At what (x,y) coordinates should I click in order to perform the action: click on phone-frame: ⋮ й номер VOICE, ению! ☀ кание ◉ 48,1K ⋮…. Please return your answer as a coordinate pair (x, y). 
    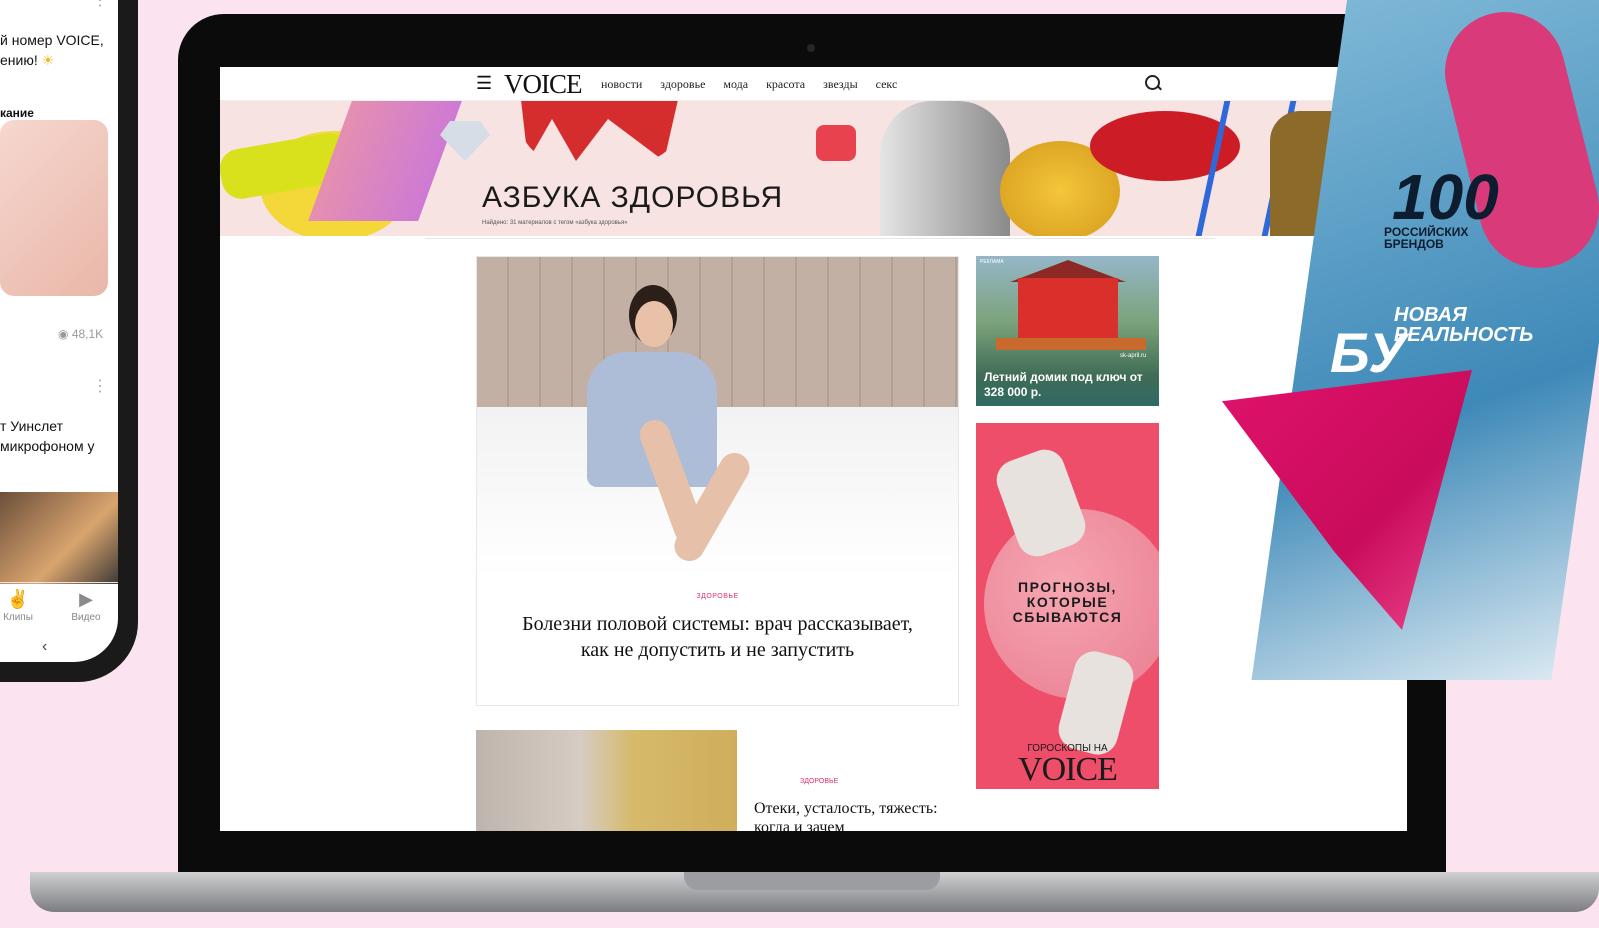
    Looking at the image, I should click on (69, 341).